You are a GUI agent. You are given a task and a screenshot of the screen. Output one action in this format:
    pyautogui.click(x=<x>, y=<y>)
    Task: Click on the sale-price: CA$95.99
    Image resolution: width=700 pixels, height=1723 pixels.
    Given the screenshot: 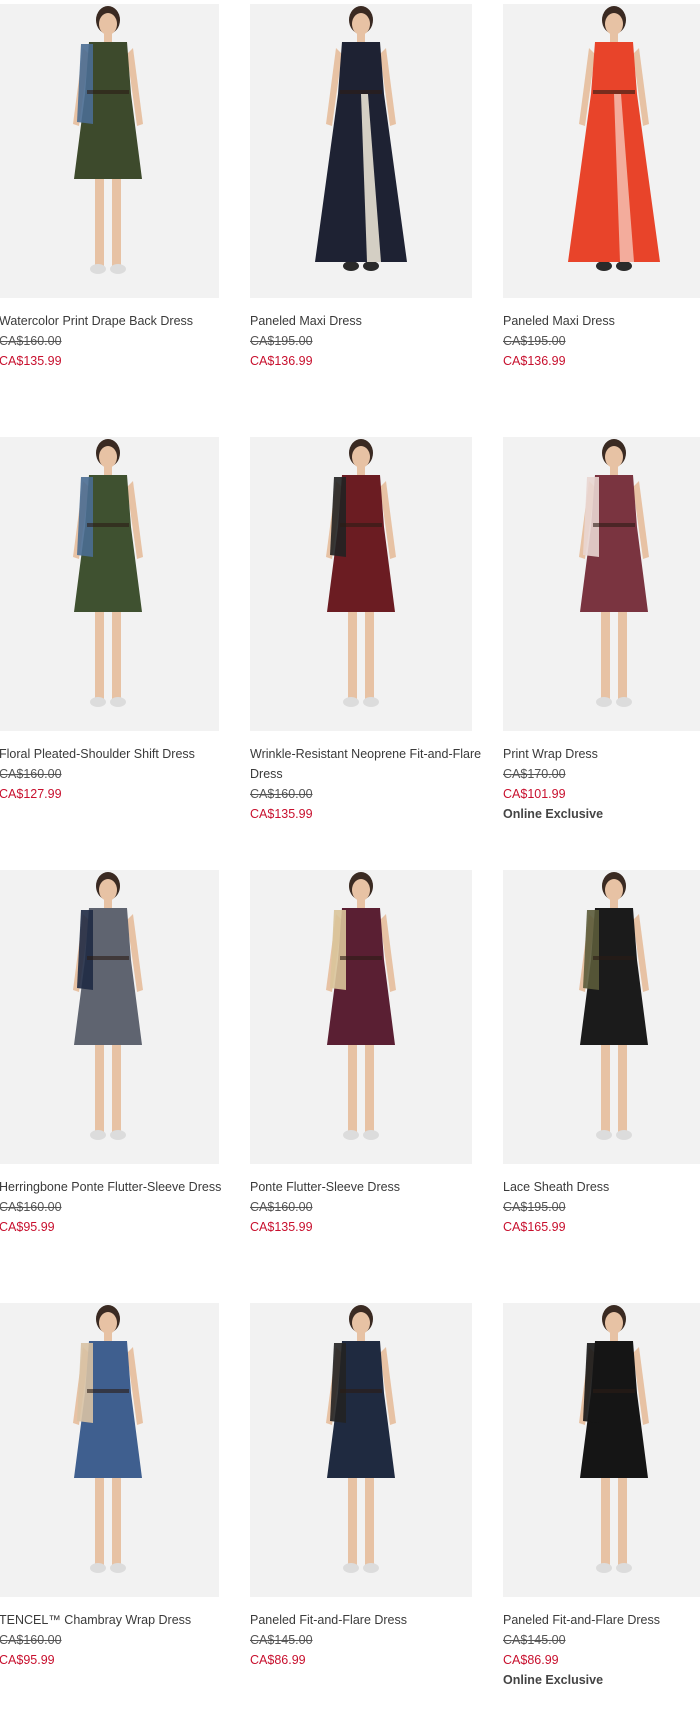 What is the action you would take?
    pyautogui.click(x=27, y=1227)
    